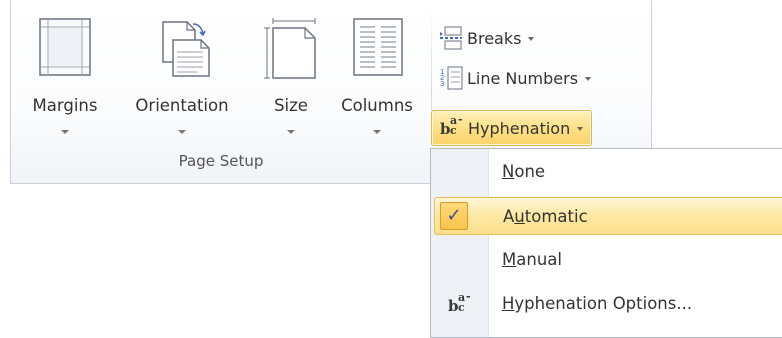 The height and width of the screenshot is (338, 782). What do you see at coordinates (608, 260) in the screenshot?
I see `menu-item-manual: Manual` at bounding box center [608, 260].